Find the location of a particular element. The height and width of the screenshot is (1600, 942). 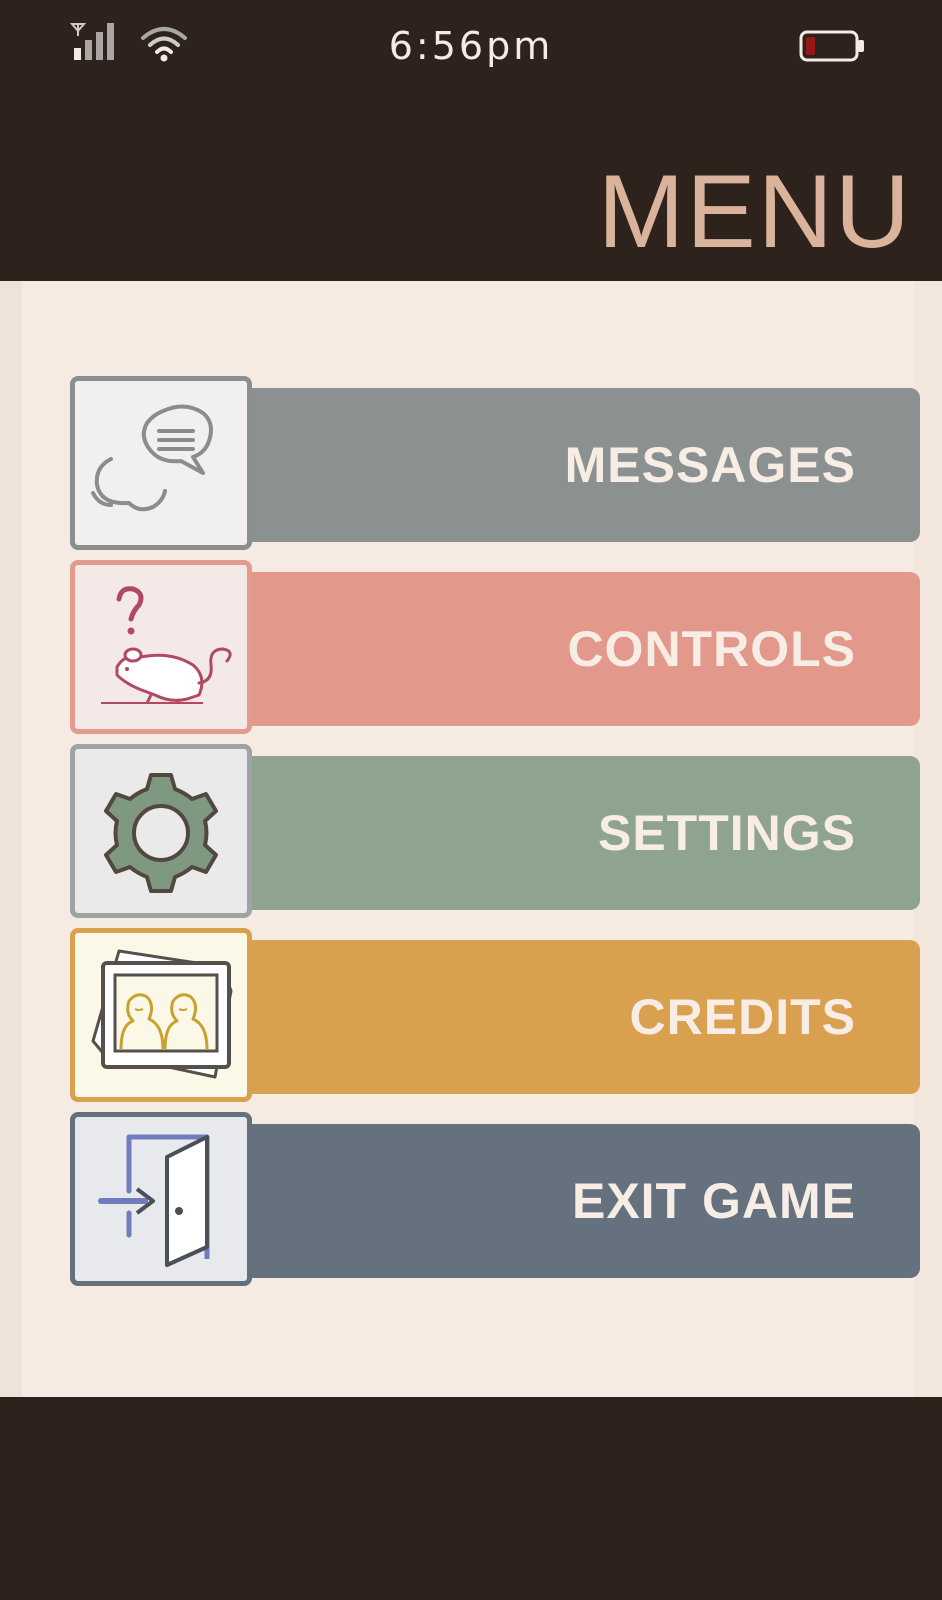

controls-bar: CONTROLS is located at coordinates (575, 649).